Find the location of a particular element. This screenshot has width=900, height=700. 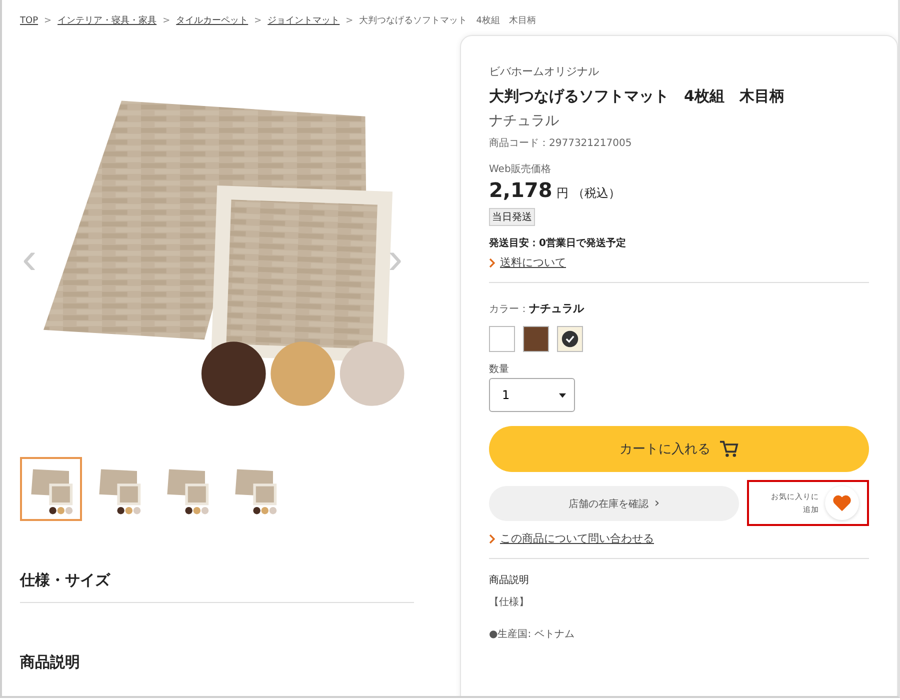

product-code: 商品コード：2977321217005 is located at coordinates (560, 143).